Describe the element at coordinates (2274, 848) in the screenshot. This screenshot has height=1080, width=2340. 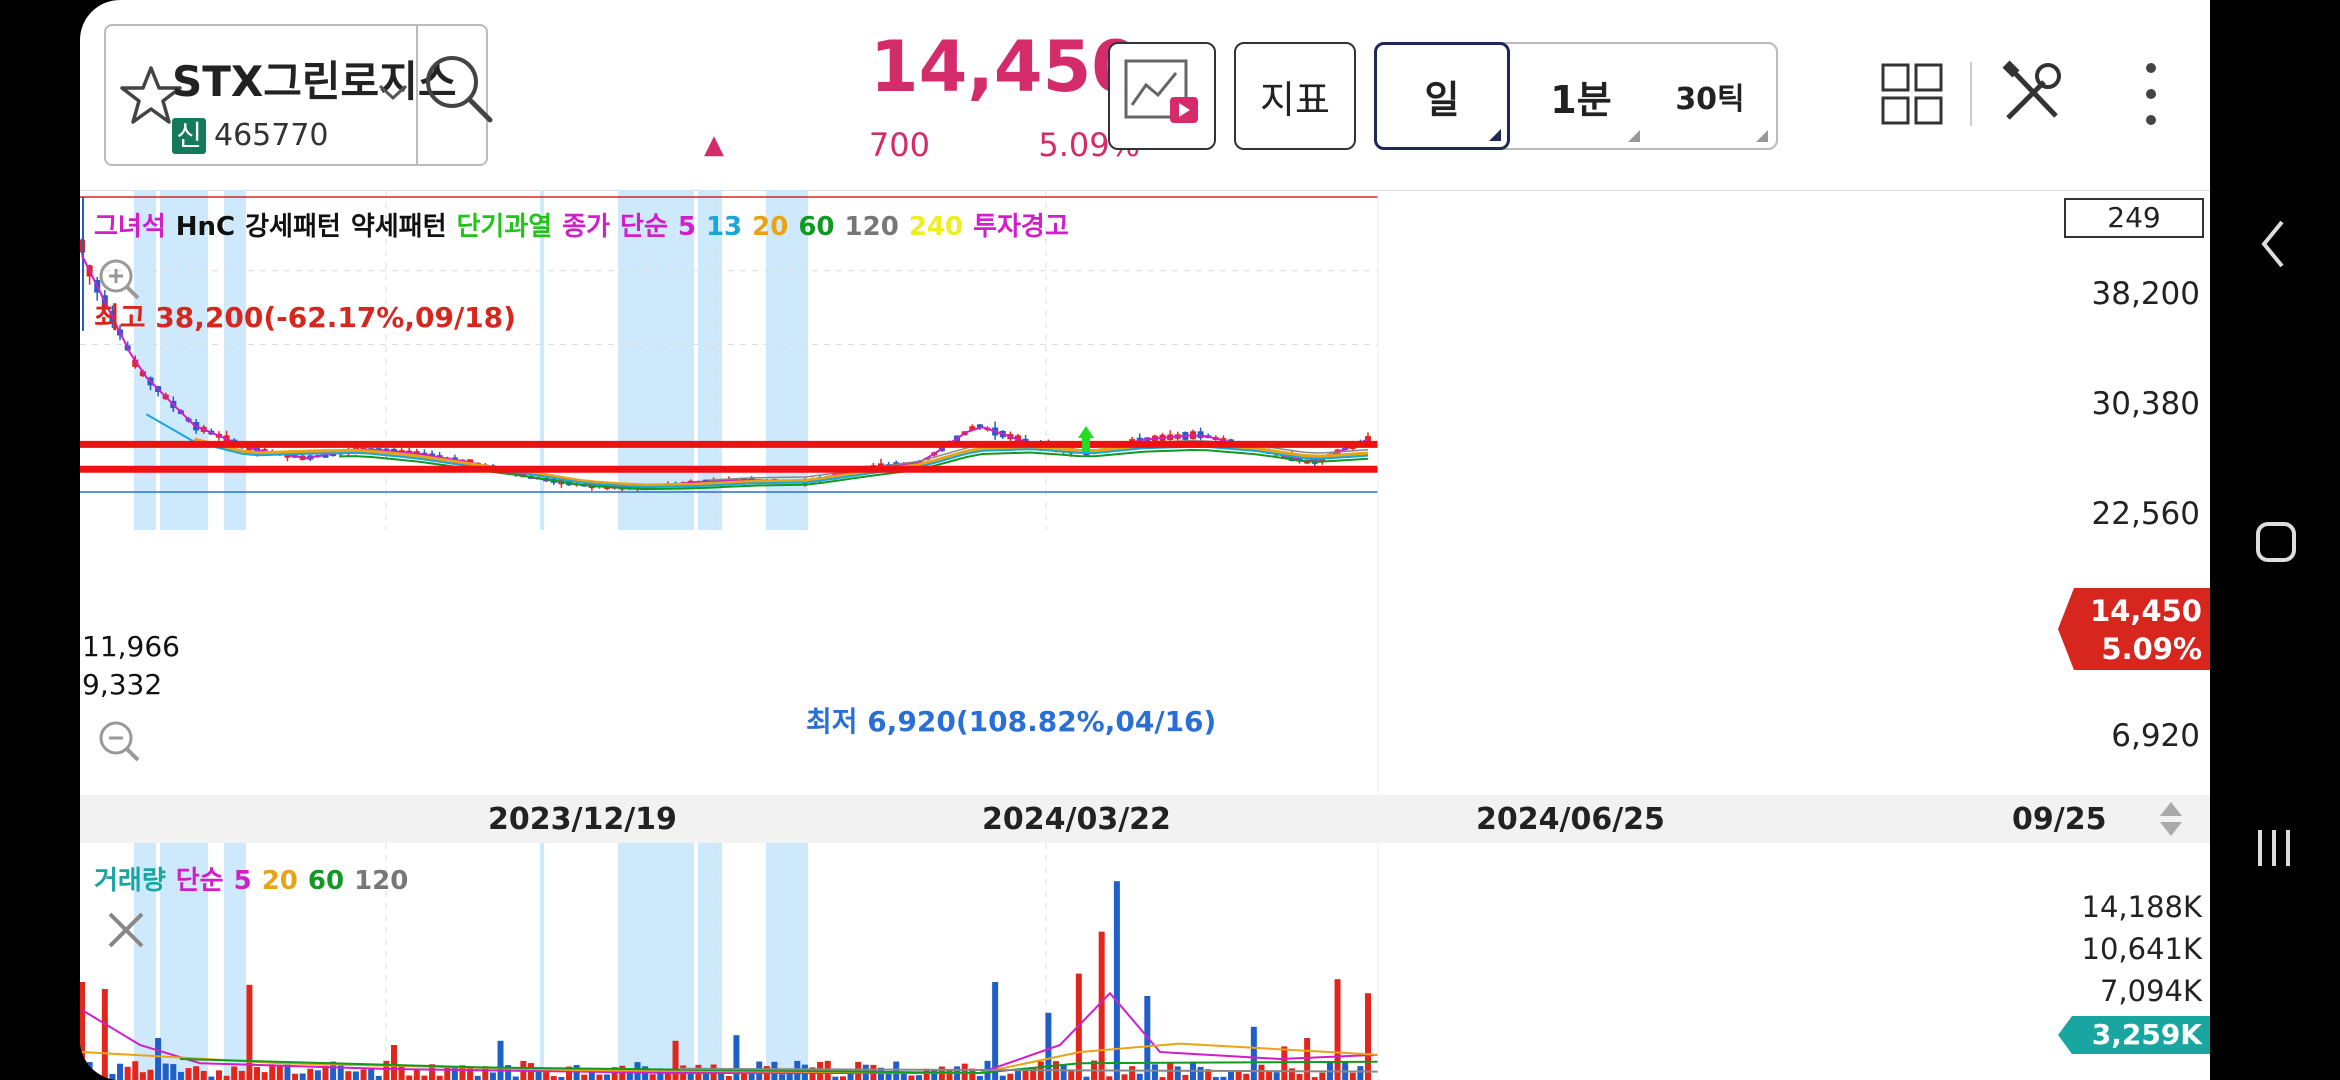
I see `recents-icon` at that location.